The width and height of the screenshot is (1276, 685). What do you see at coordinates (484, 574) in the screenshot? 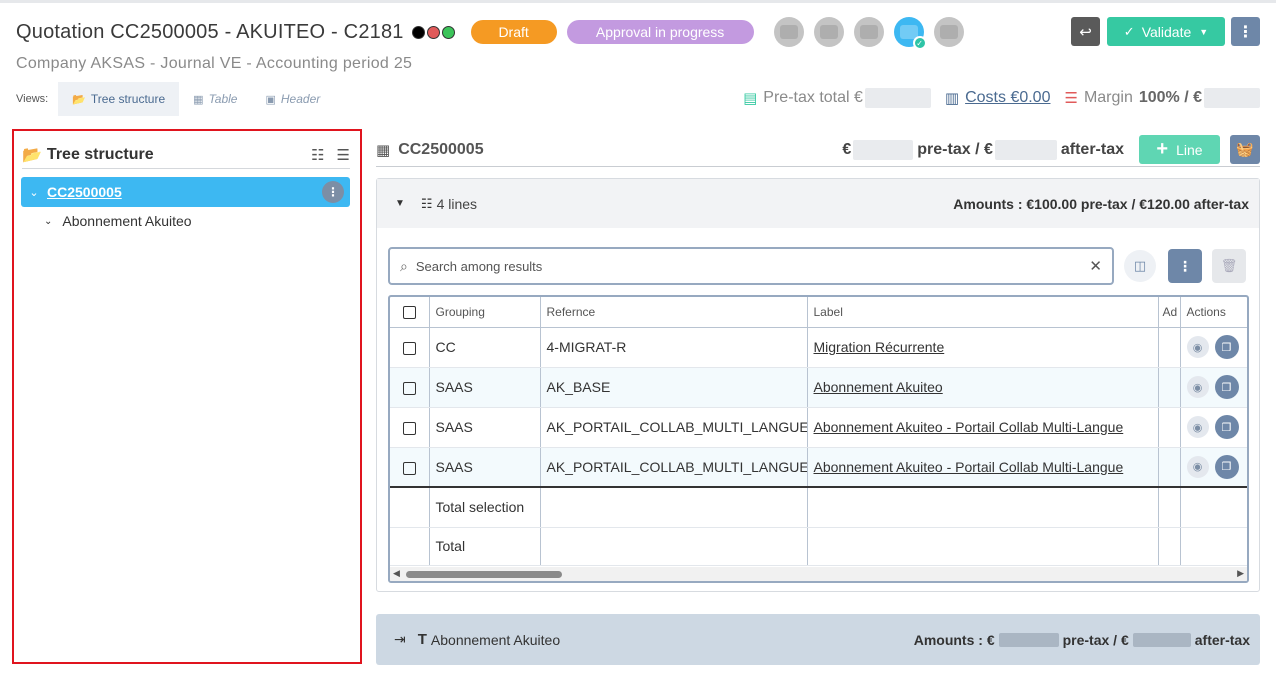
I see `scrollbar-thumb` at bounding box center [484, 574].